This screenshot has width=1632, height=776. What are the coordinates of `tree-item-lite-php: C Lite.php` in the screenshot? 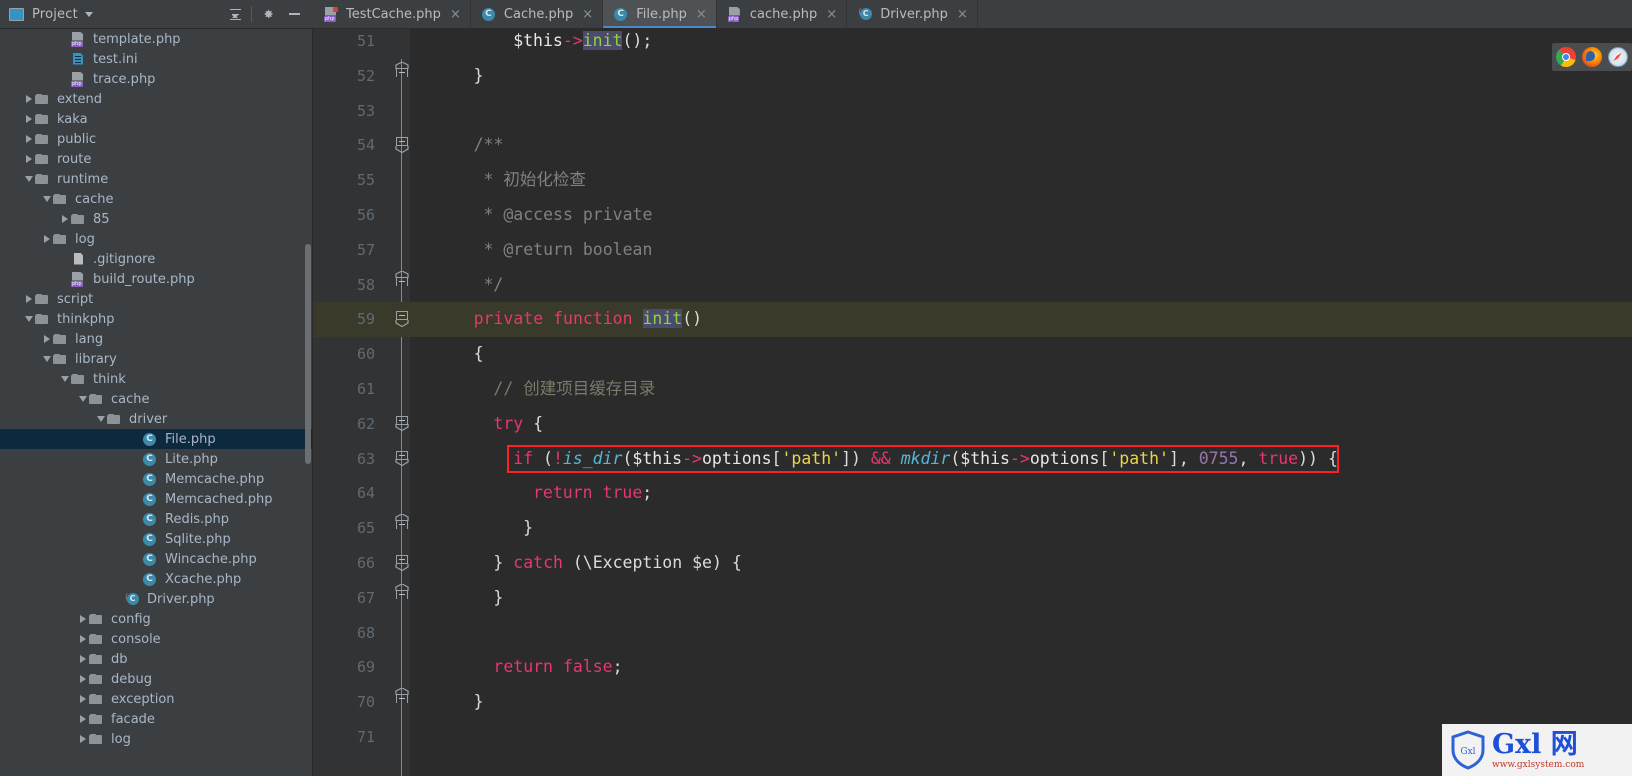 It's located at (156, 459).